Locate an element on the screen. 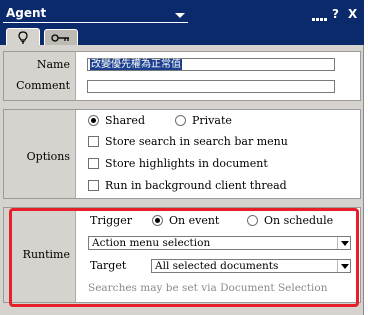 The height and width of the screenshot is (315, 368). private-radio is located at coordinates (180, 120).